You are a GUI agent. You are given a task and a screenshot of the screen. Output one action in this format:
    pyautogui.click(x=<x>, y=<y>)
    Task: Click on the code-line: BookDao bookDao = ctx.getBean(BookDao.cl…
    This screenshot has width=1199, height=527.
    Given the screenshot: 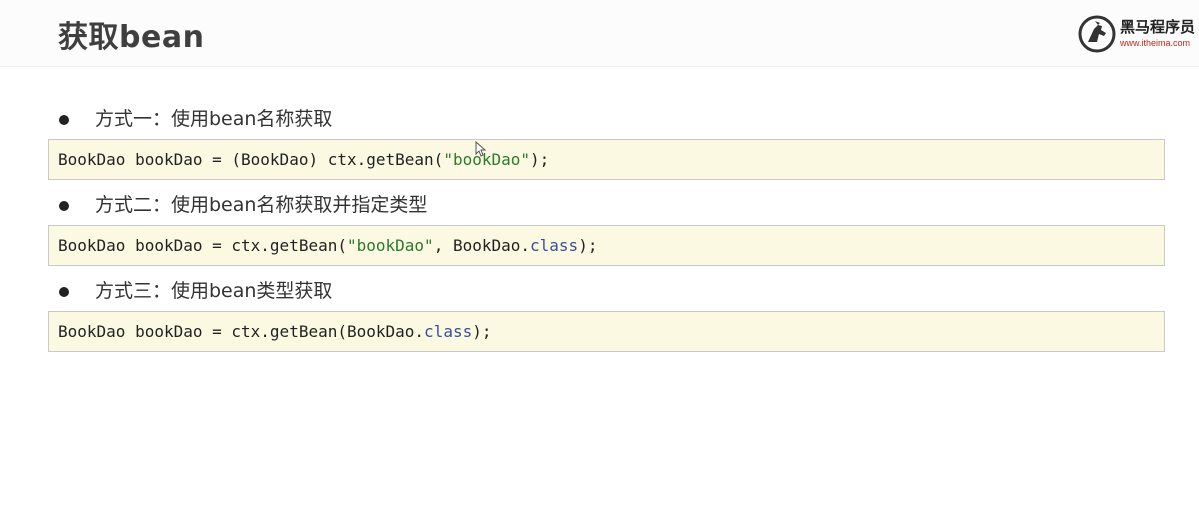 What is the action you would take?
    pyautogui.click(x=274, y=332)
    